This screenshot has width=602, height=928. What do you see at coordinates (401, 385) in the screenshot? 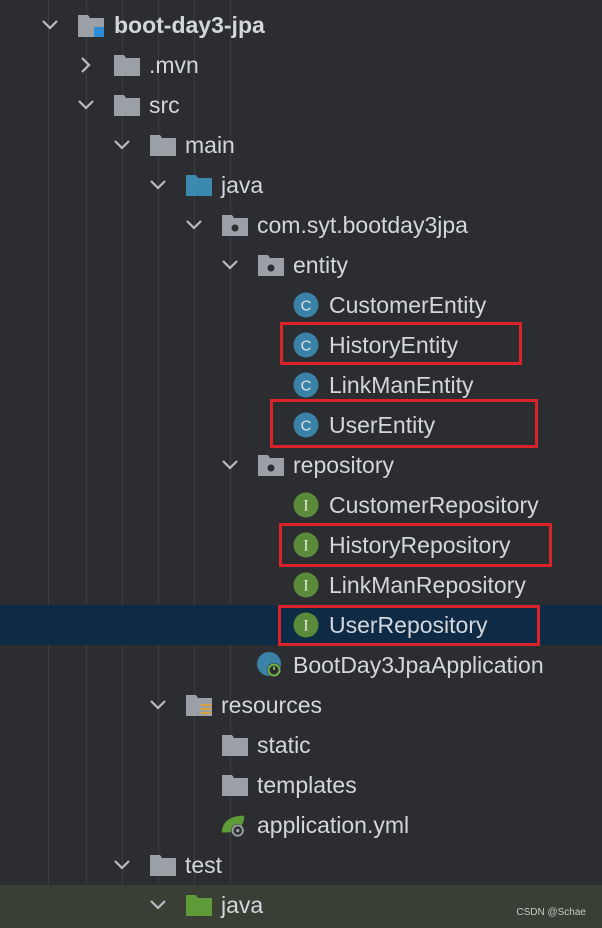
I see `tree-label-linkman-entity: LinkManEntity` at bounding box center [401, 385].